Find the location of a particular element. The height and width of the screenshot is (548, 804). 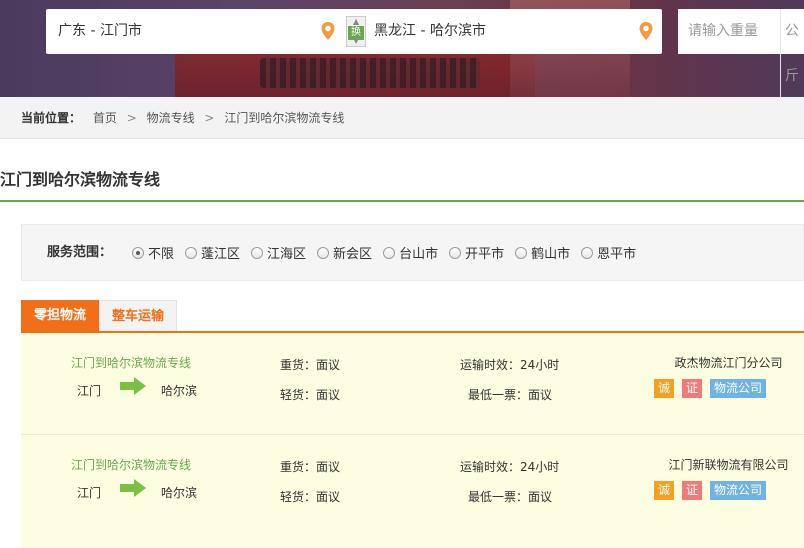

filter-option-all: 不限 is located at coordinates (153, 252).